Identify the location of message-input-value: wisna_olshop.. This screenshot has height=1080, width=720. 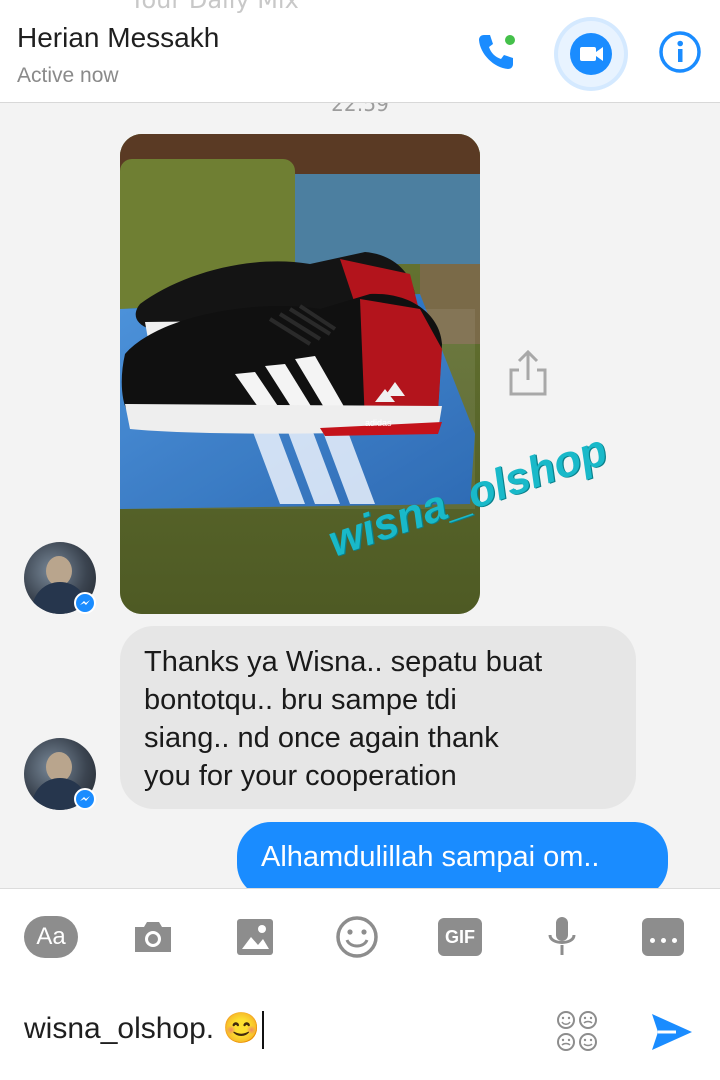
(123, 1028).